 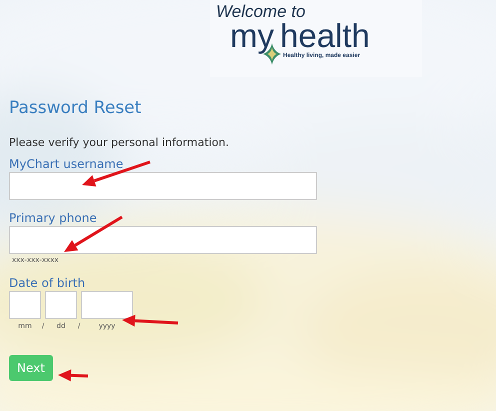 I want to click on next-button: Next, so click(x=31, y=368).